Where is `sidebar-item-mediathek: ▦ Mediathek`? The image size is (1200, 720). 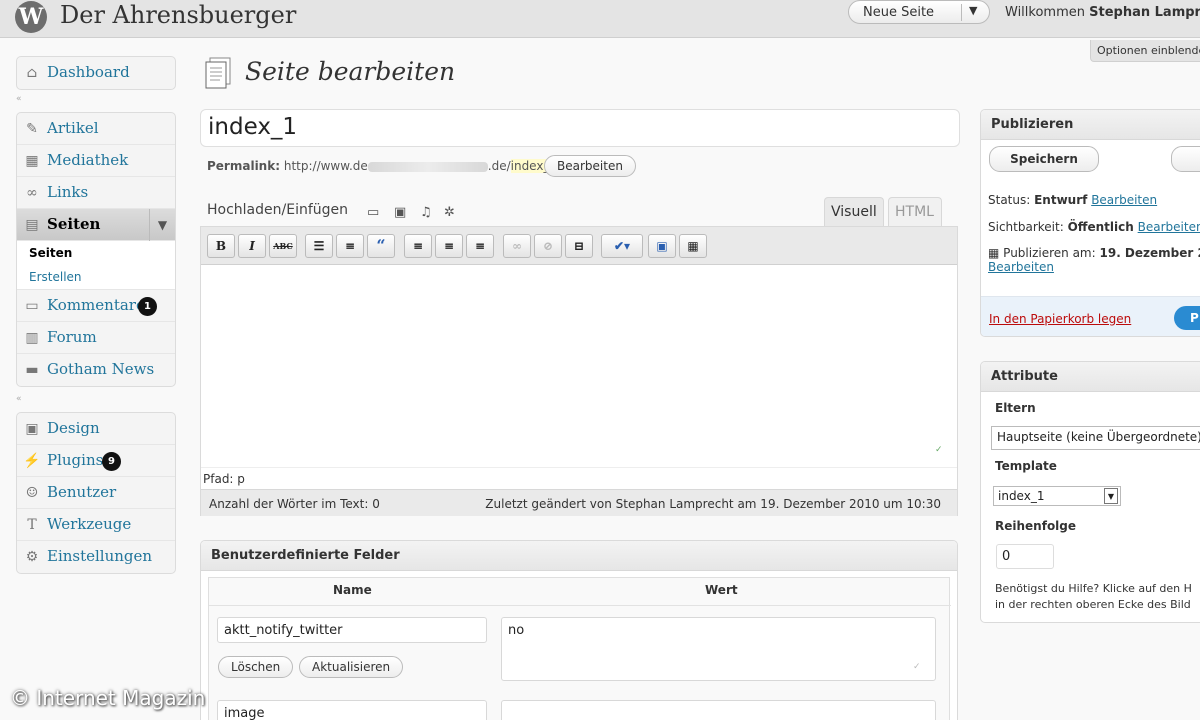
sidebar-item-mediathek: ▦ Mediathek is located at coordinates (96, 161).